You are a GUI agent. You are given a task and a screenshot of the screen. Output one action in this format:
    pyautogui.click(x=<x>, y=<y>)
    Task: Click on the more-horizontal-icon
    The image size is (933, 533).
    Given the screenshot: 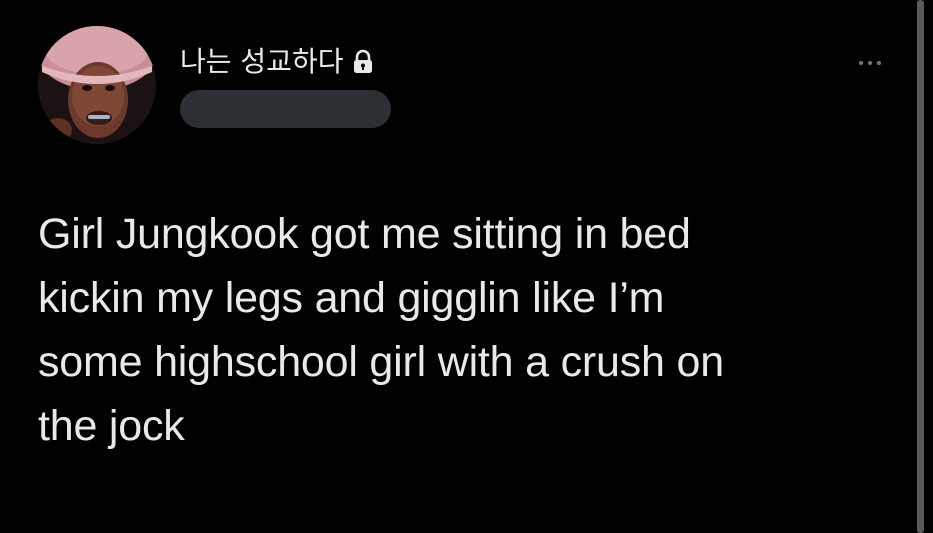 What is the action you would take?
    pyautogui.click(x=870, y=63)
    